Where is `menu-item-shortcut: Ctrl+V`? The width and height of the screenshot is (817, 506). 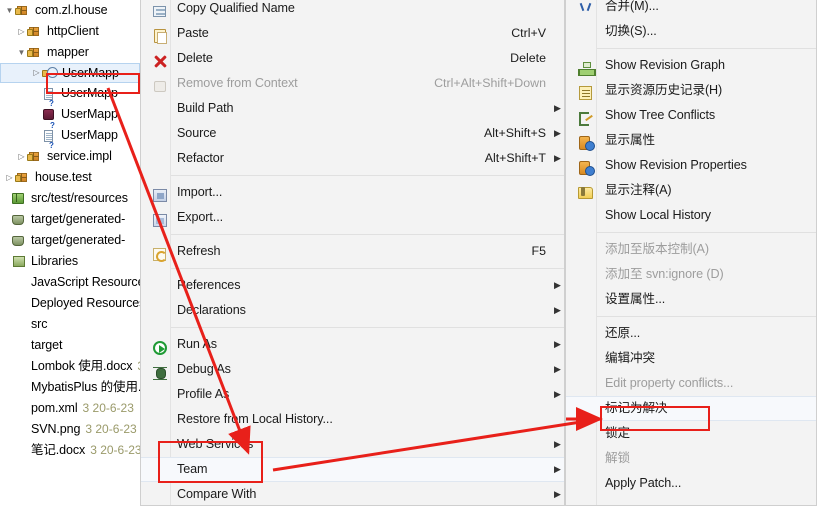
menu-item-shortcut: Ctrl+V is located at coordinates (528, 33).